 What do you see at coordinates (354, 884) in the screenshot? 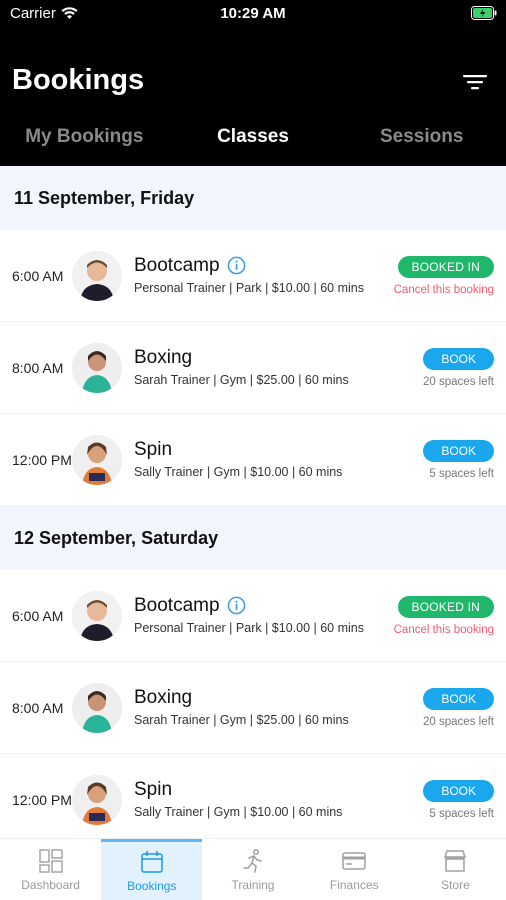
I see `nav-label: Finances` at bounding box center [354, 884].